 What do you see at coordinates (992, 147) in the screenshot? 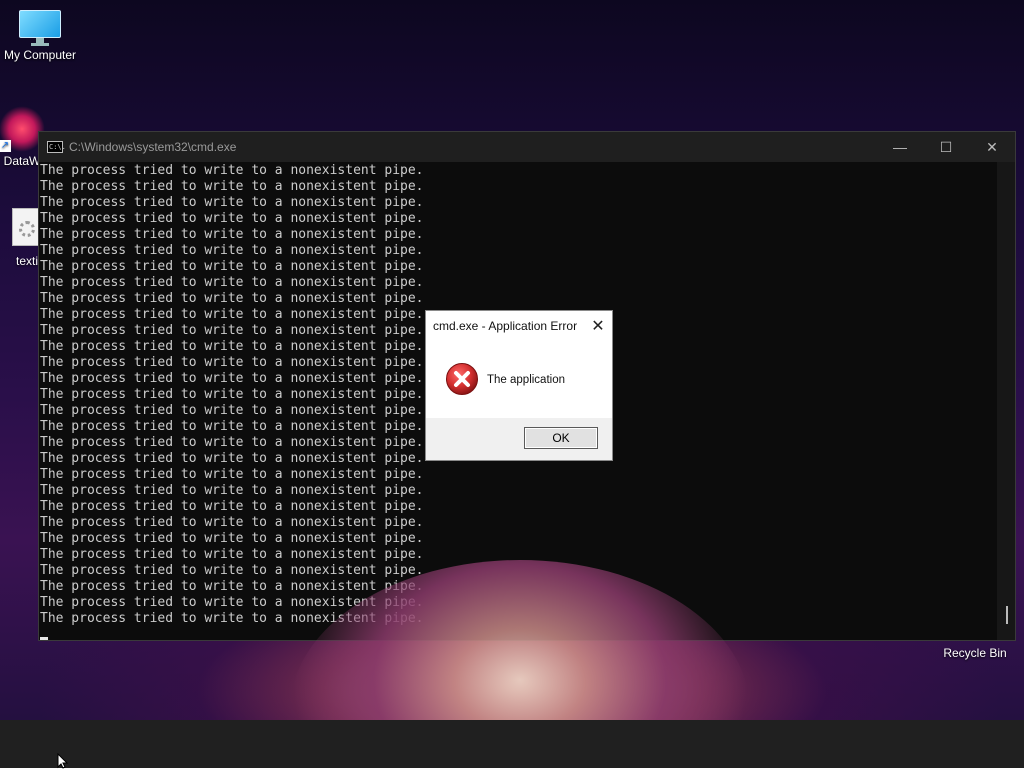
I see `close-button: ✕` at bounding box center [992, 147].